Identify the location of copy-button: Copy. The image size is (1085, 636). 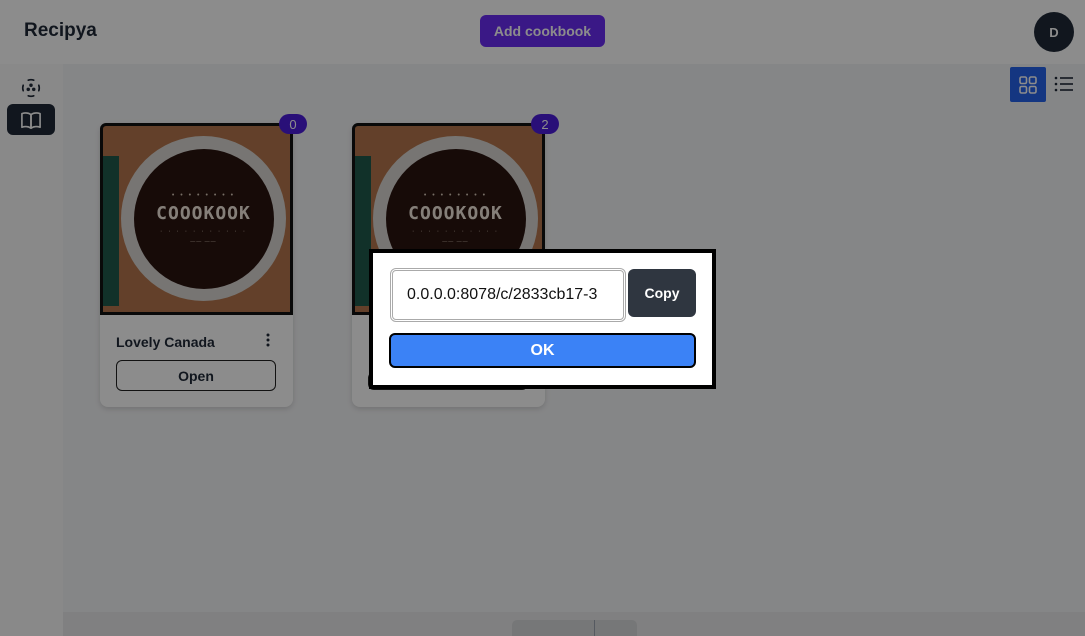
(662, 293).